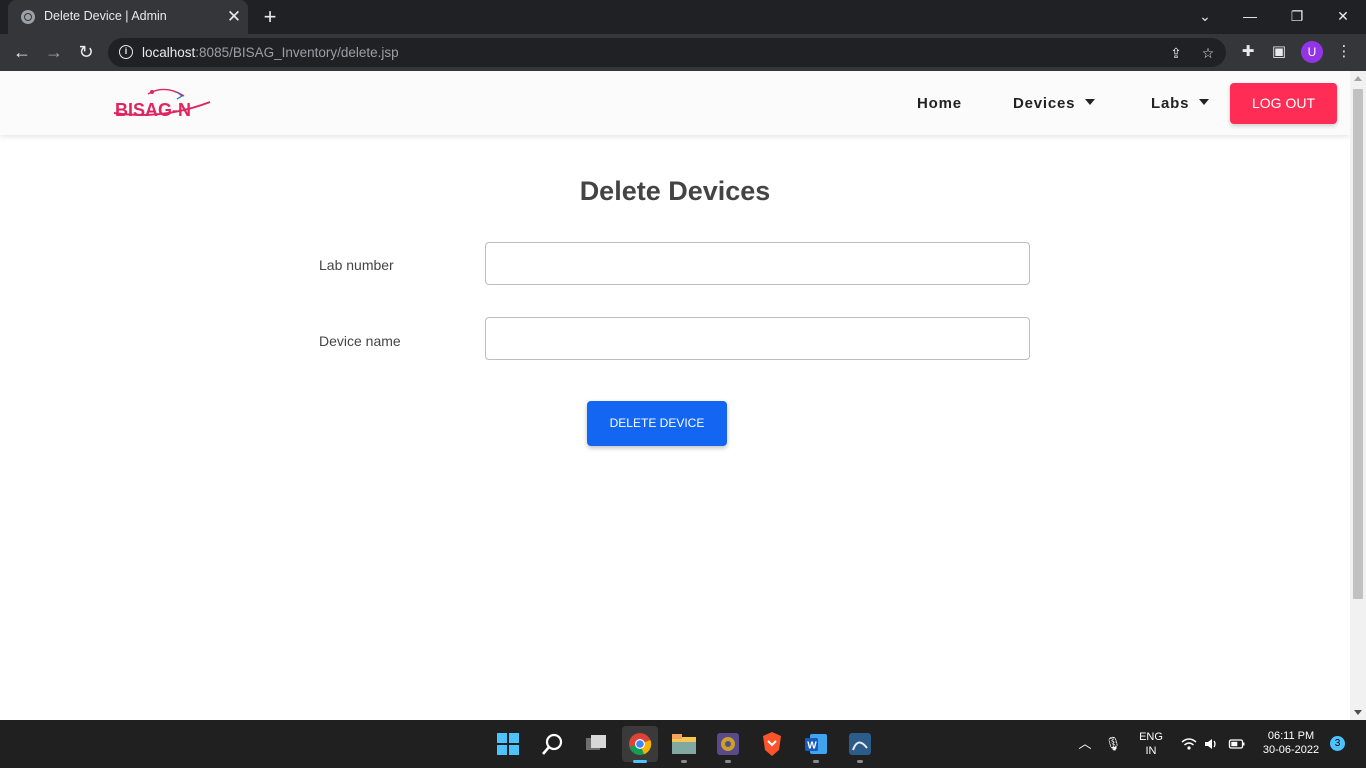 Image resolution: width=1366 pixels, height=768 pixels. I want to click on browser-tab: Delete Device | Admin ✕, so click(128, 17).